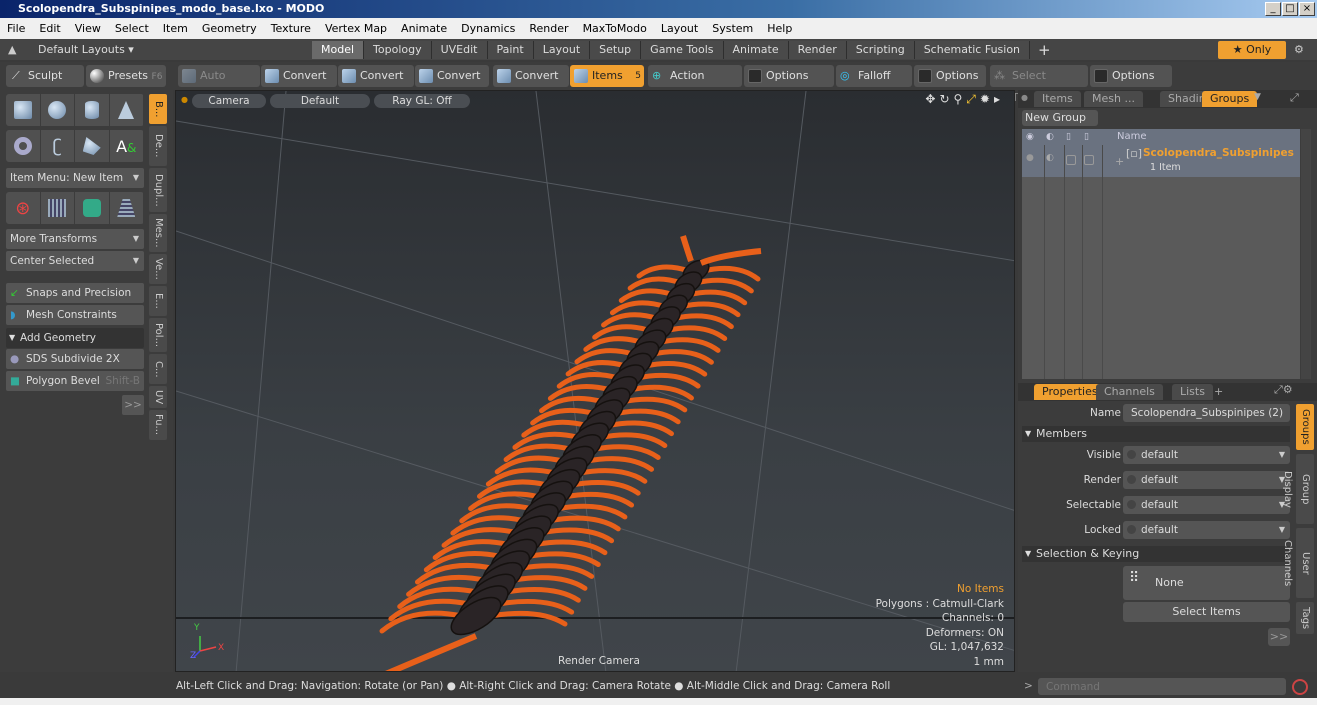 Image resolution: width=1317 pixels, height=705 pixels. Describe the element at coordinates (779, 28) in the screenshot. I see `menu-help: Help` at that location.